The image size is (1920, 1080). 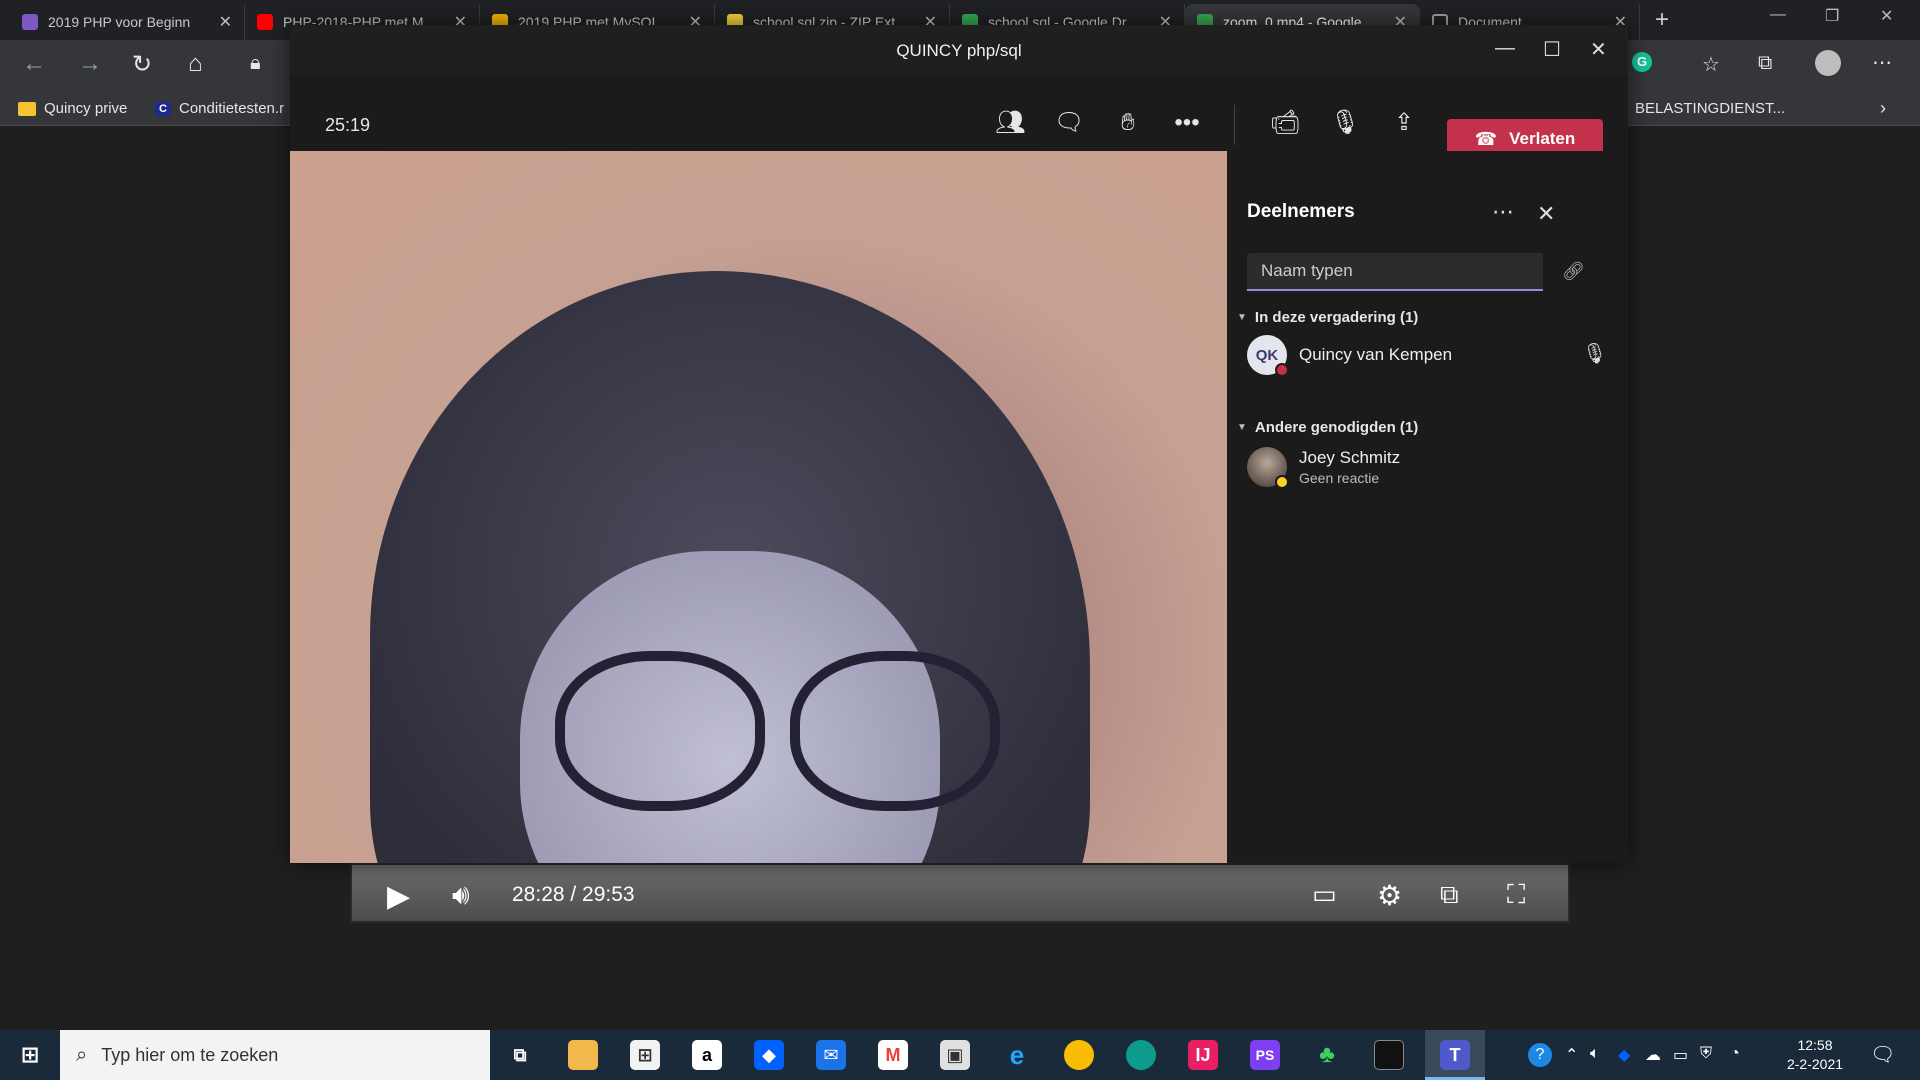 What do you see at coordinates (1336, 317) in the screenshot?
I see `group-label: In deze vergadering (1)` at bounding box center [1336, 317].